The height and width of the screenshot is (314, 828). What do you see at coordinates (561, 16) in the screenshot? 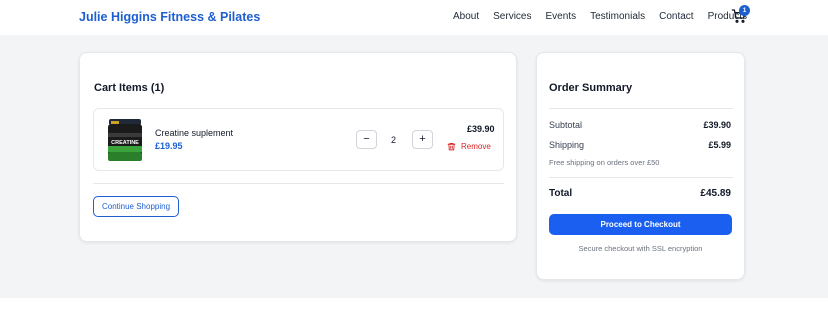
I see `nav-link-events: Events` at bounding box center [561, 16].